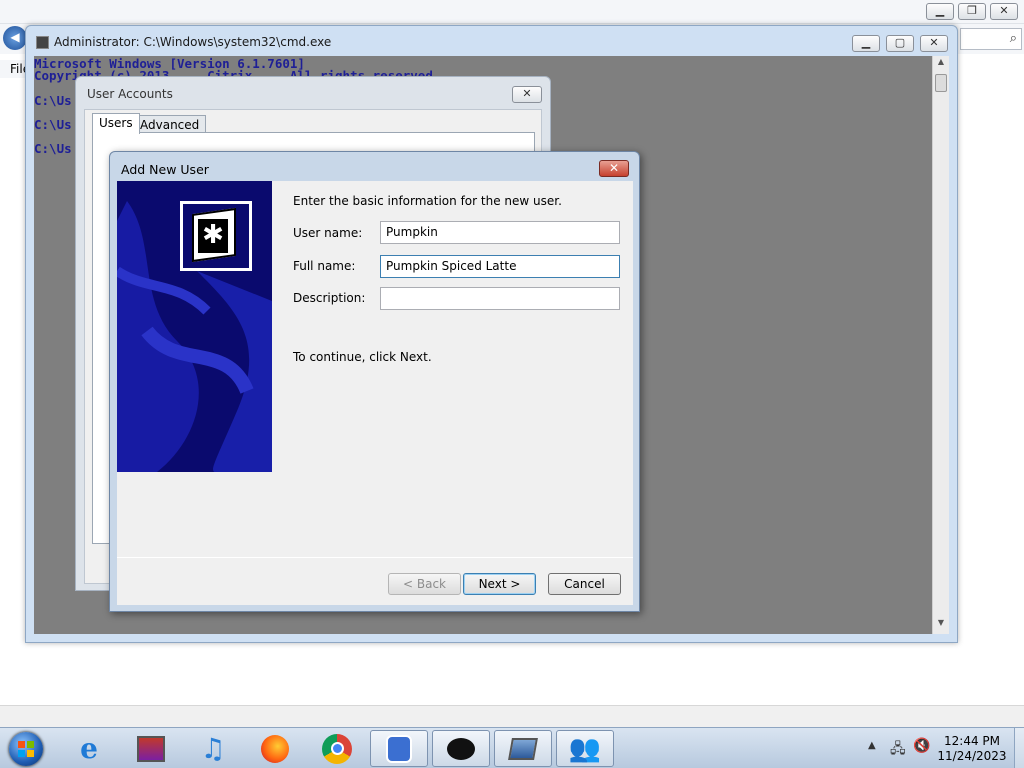 The image size is (1024, 768). Describe the element at coordinates (499, 584) in the screenshot. I see `next-button: Next >` at that location.